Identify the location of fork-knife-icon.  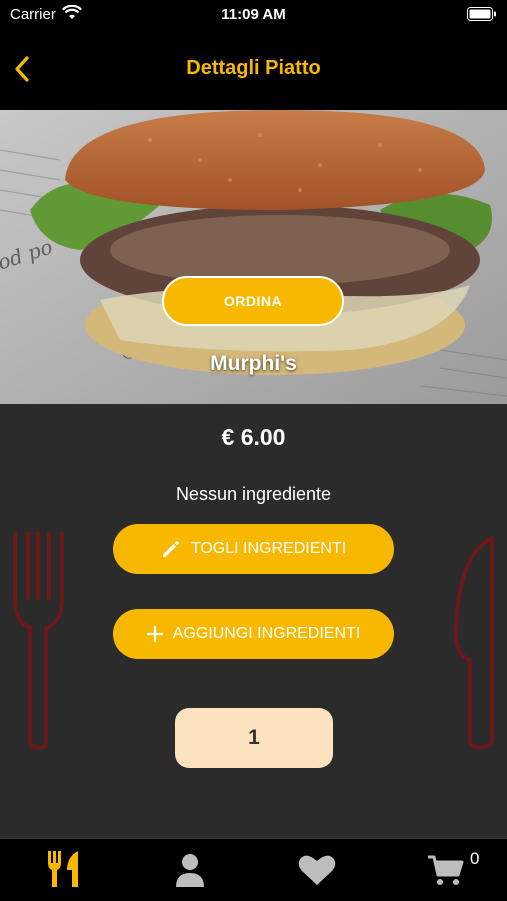
(63, 869).